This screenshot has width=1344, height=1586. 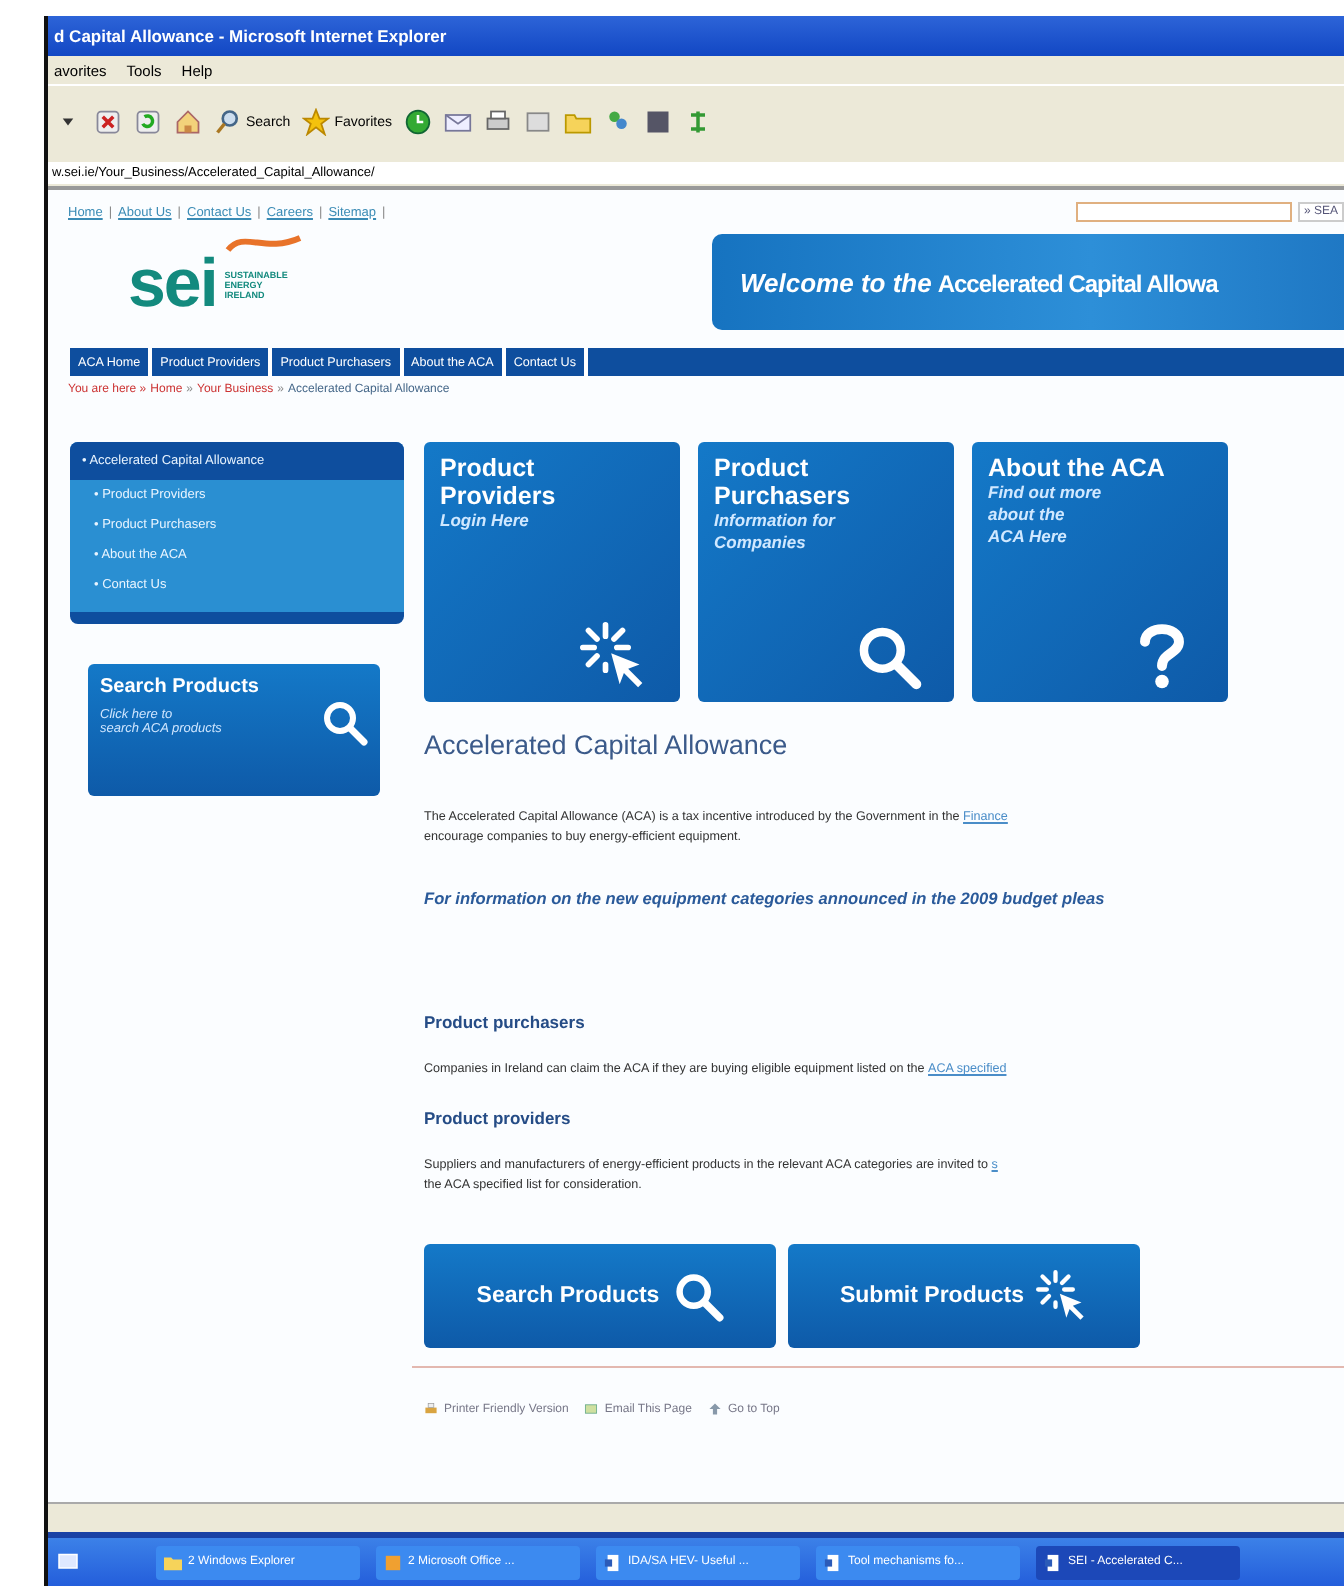 What do you see at coordinates (1077, 468) in the screenshot?
I see `tile-title: About the ACA` at bounding box center [1077, 468].